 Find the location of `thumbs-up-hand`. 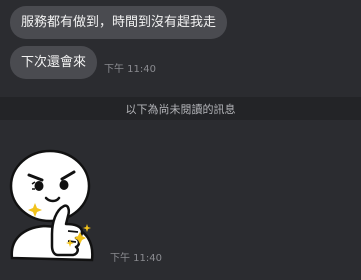

thumbs-up-hand is located at coordinates (67, 230).